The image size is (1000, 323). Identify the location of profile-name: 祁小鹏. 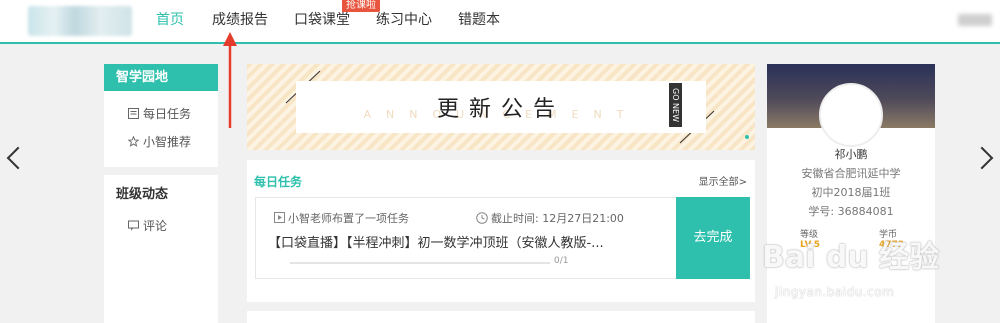
(851, 154).